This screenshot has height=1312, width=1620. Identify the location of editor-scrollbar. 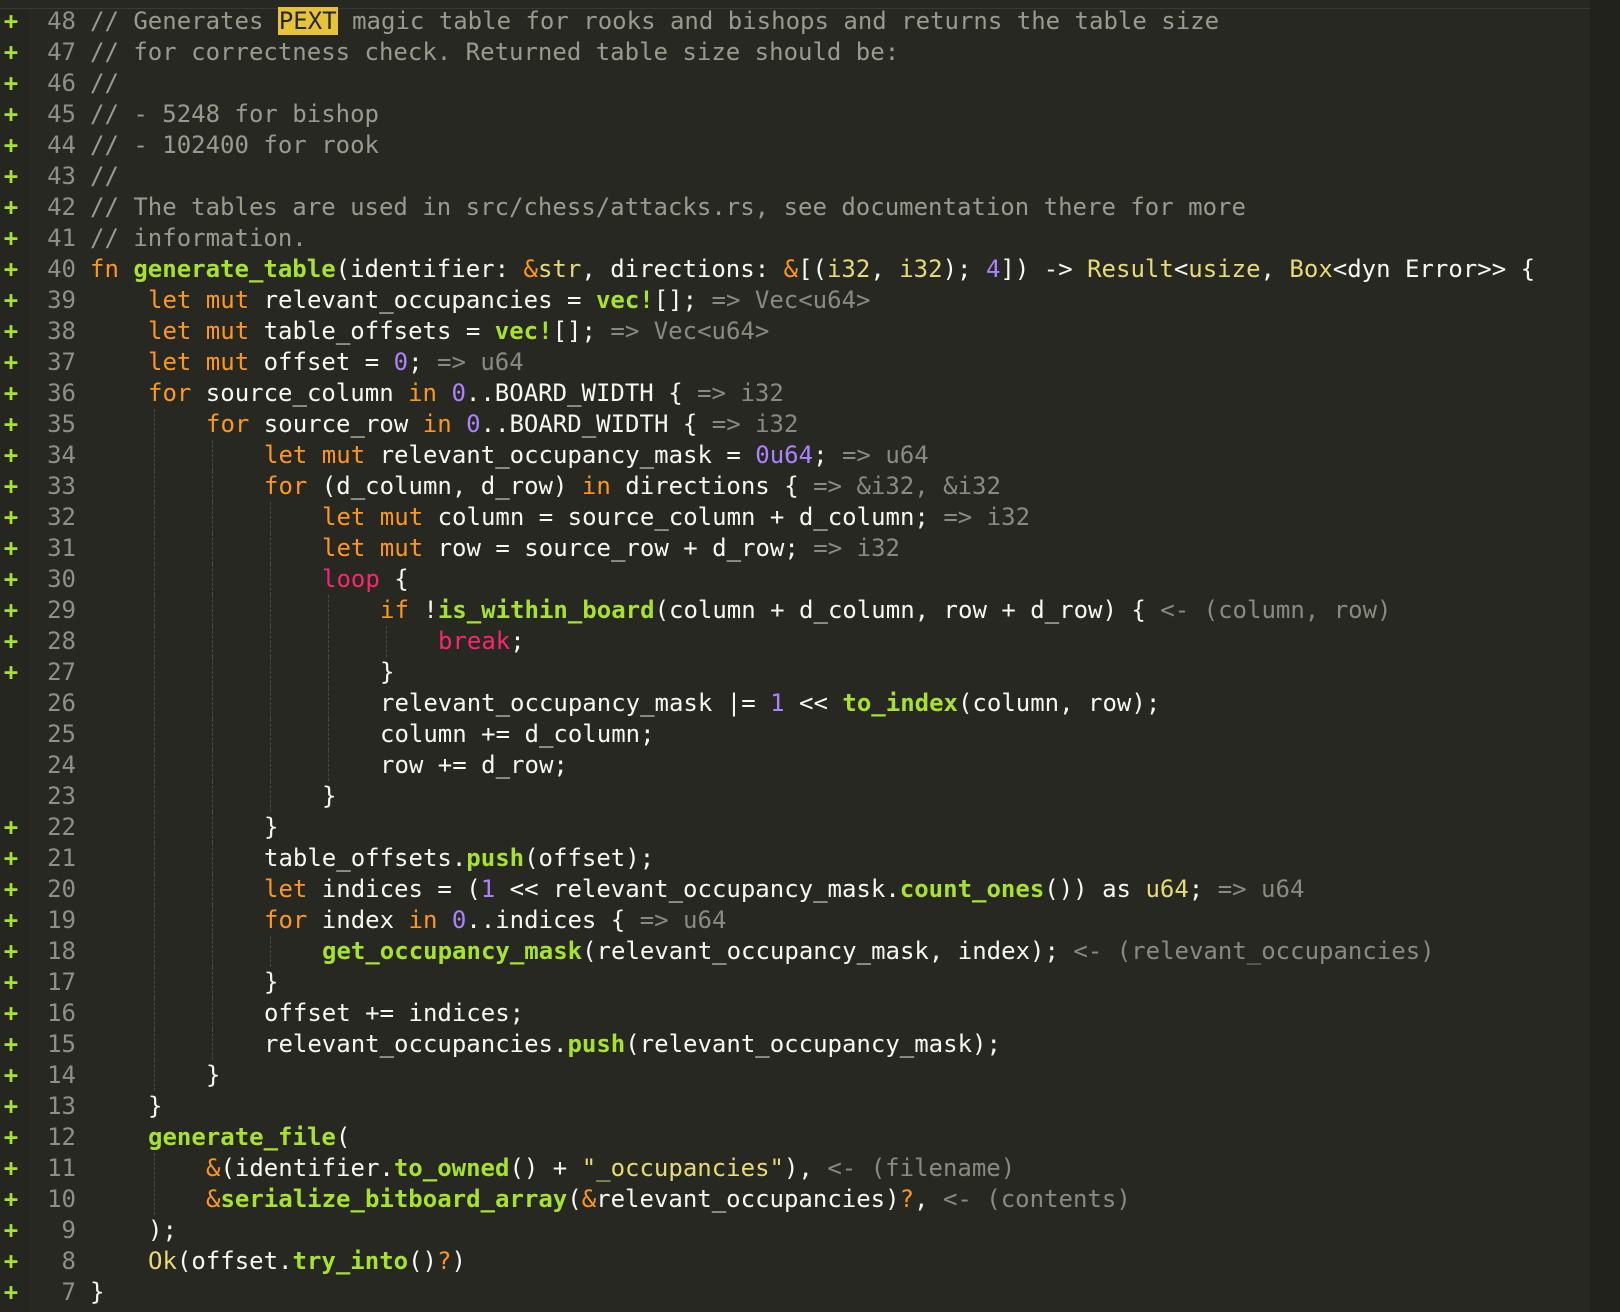
(1605, 656).